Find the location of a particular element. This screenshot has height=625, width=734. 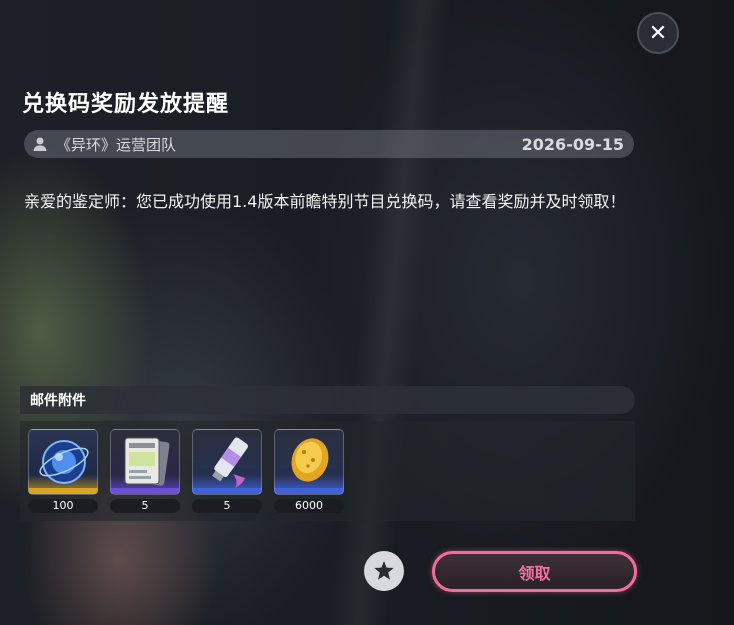

star-icon is located at coordinates (384, 570).